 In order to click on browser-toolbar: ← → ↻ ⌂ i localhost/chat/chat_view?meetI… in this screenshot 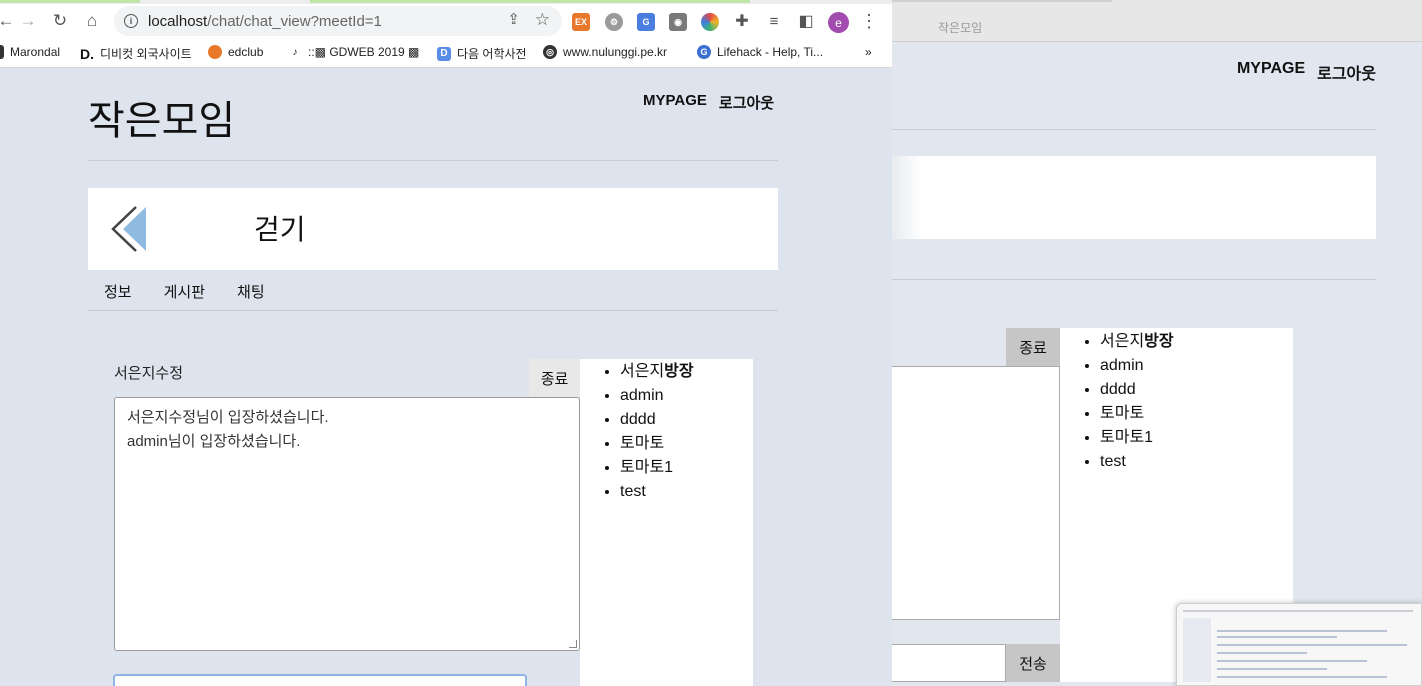, I will do `click(446, 21)`.